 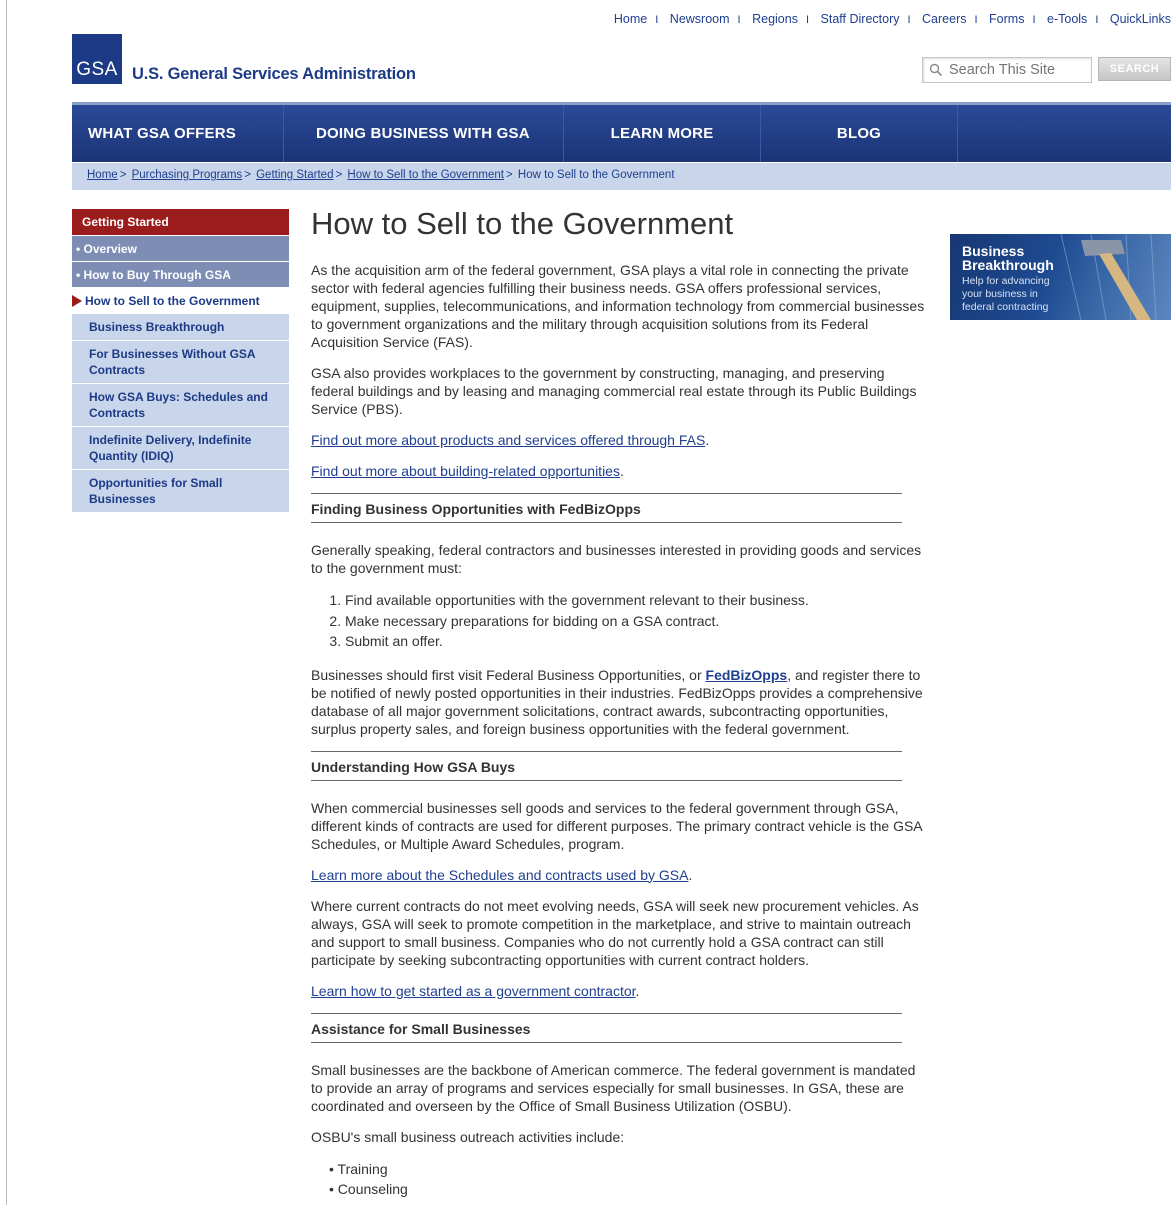 I want to click on fedbizopps-link: FedBizOpps, so click(x=747, y=675).